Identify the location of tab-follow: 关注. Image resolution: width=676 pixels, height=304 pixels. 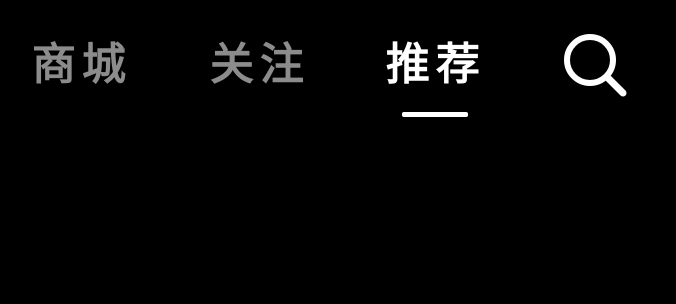
(260, 60).